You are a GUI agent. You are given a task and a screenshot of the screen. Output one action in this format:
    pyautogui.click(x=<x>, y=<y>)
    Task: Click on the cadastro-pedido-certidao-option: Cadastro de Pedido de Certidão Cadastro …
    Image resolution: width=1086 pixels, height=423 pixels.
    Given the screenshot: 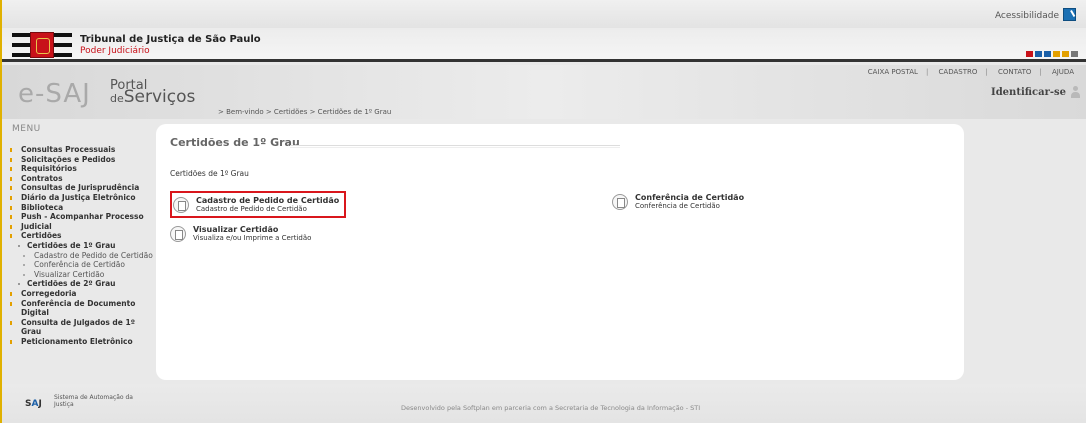 What is the action you would take?
    pyautogui.click(x=258, y=204)
    